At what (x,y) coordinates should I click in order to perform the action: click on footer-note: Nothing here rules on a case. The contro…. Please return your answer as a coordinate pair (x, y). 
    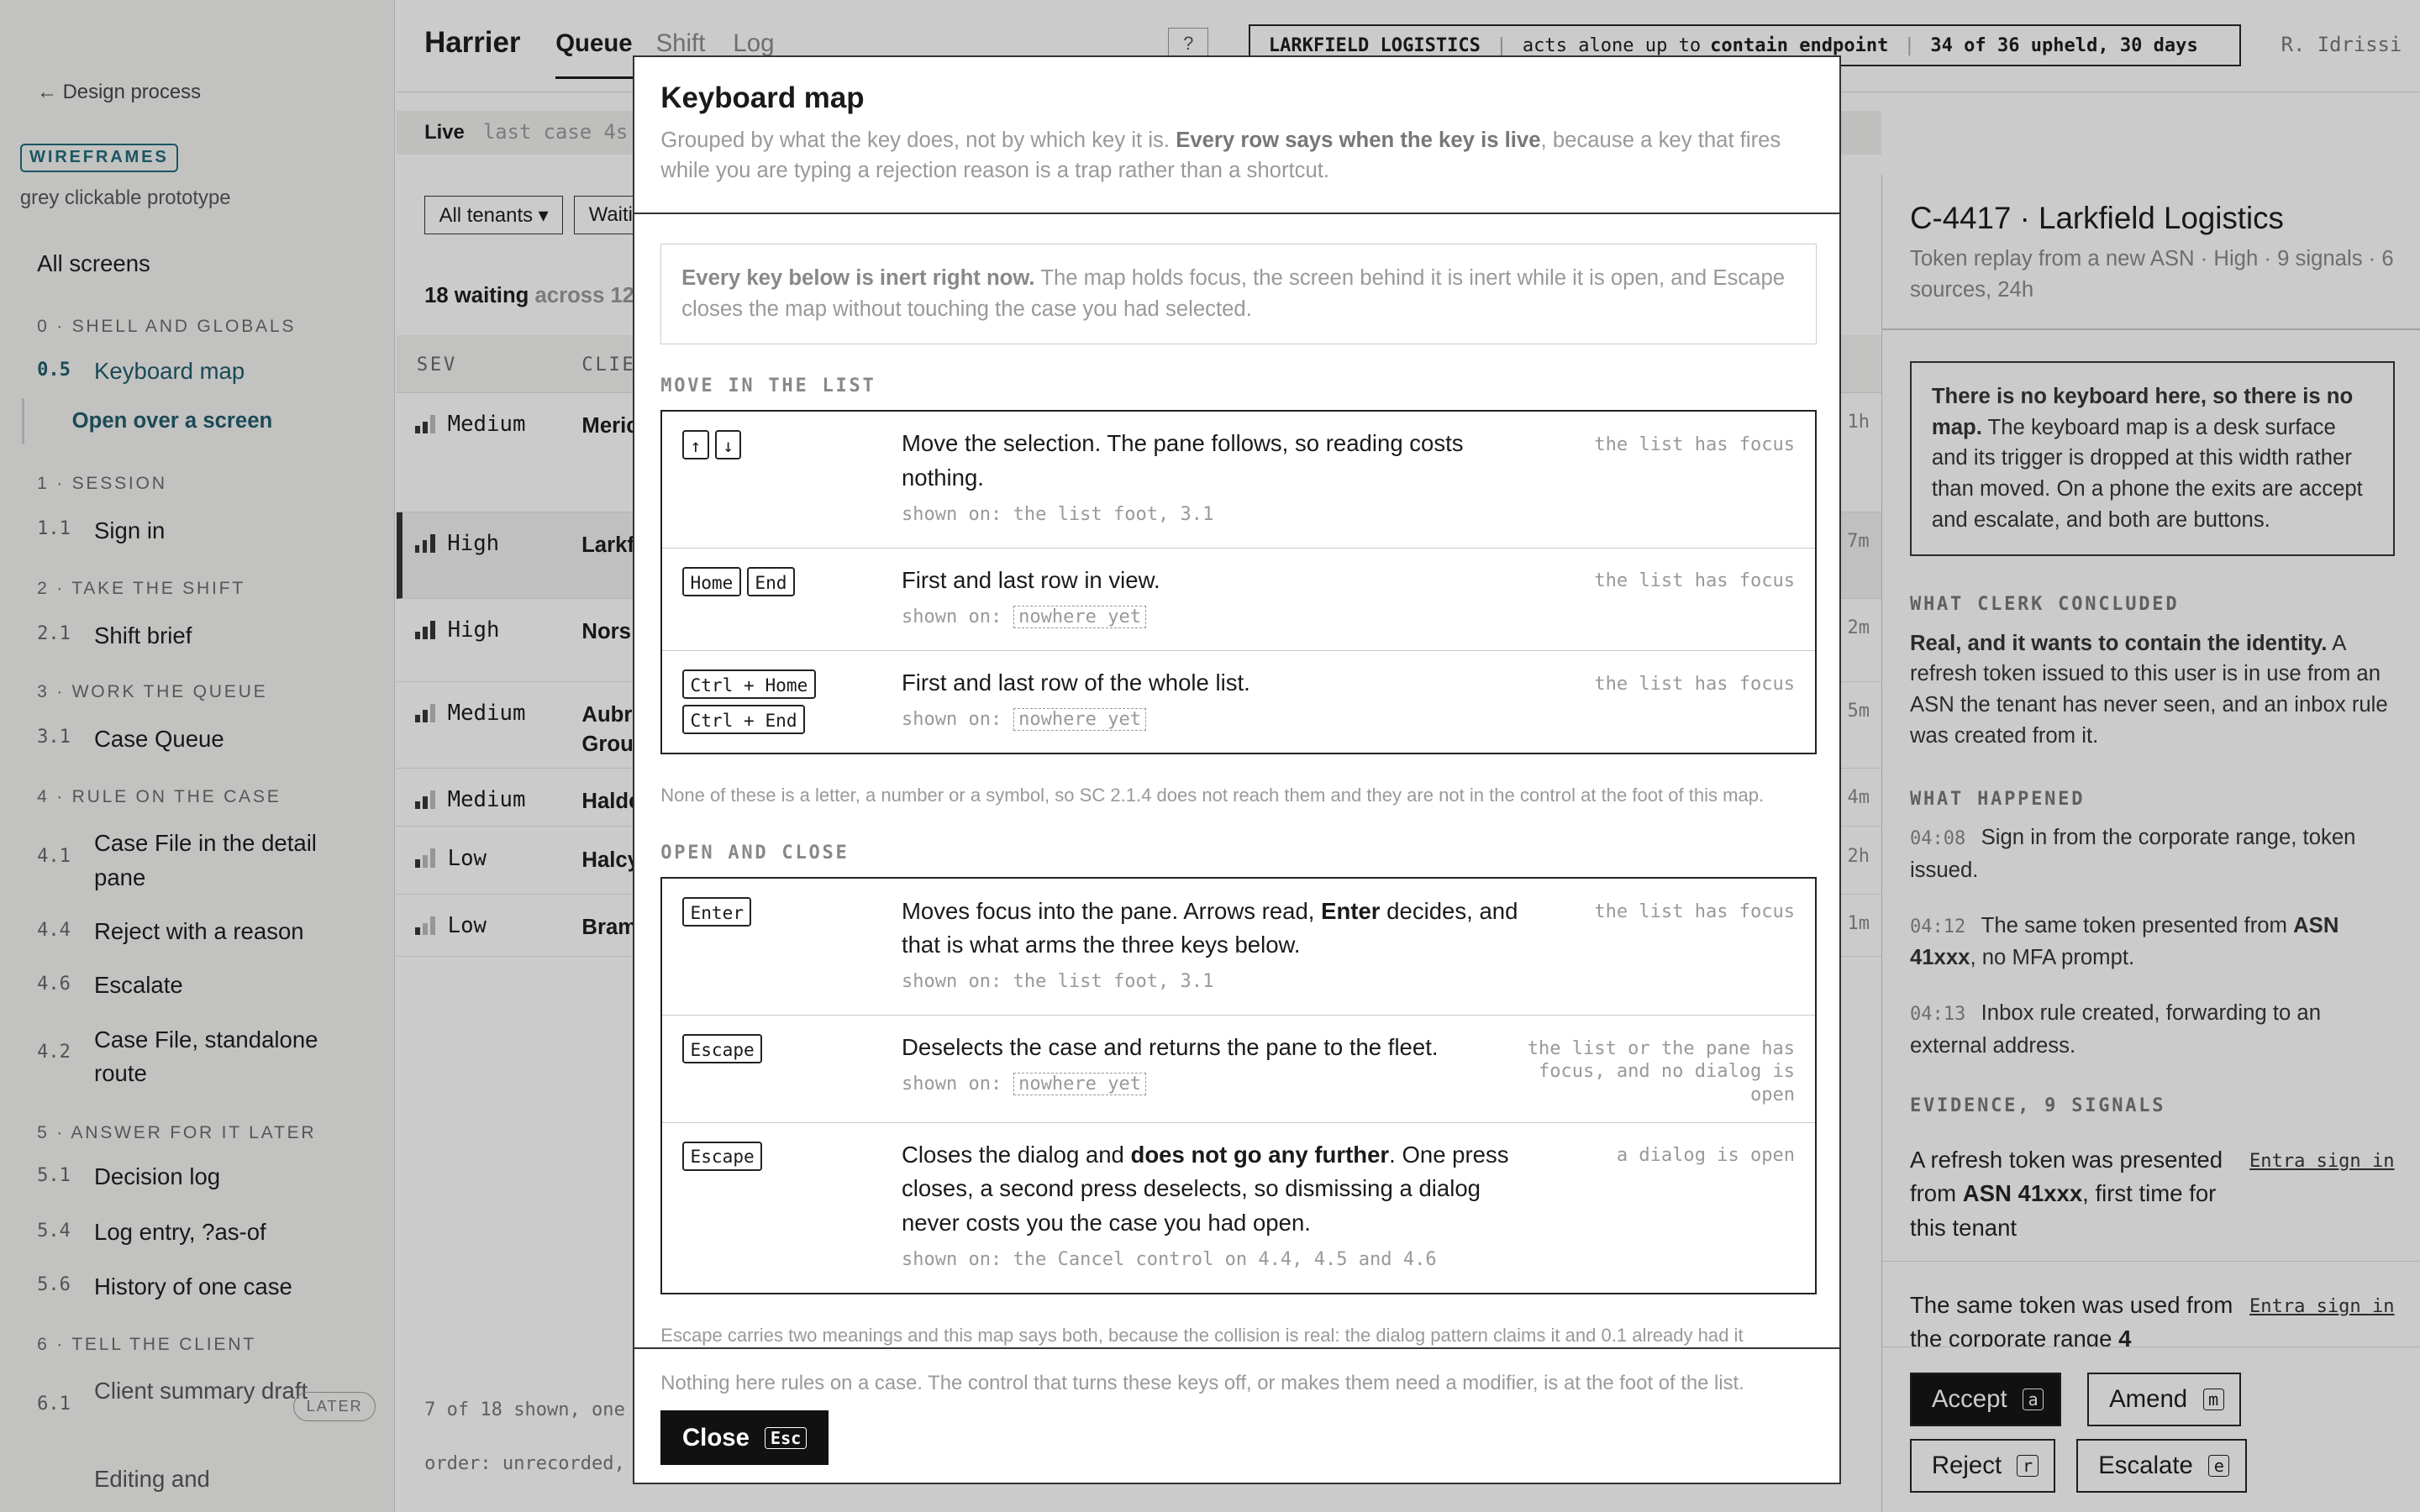
    Looking at the image, I should click on (1202, 1383).